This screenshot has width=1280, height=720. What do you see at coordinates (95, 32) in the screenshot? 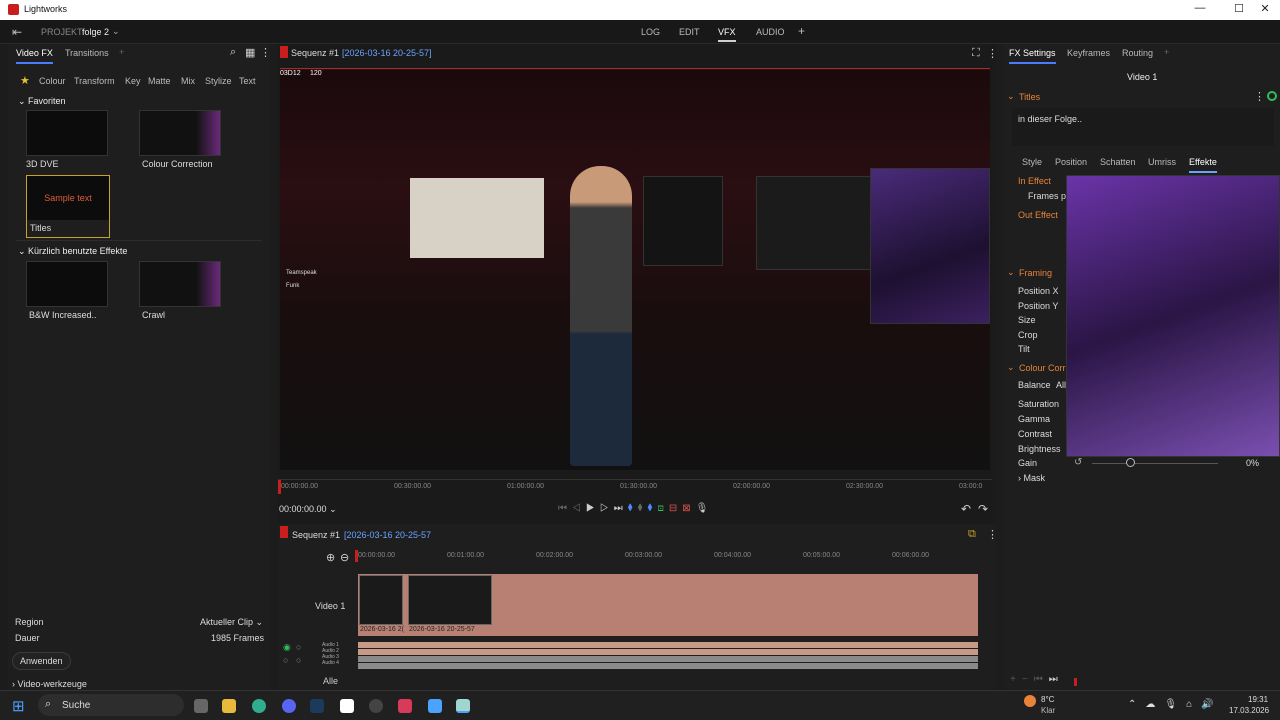
I see `project-name: folge 2` at bounding box center [95, 32].